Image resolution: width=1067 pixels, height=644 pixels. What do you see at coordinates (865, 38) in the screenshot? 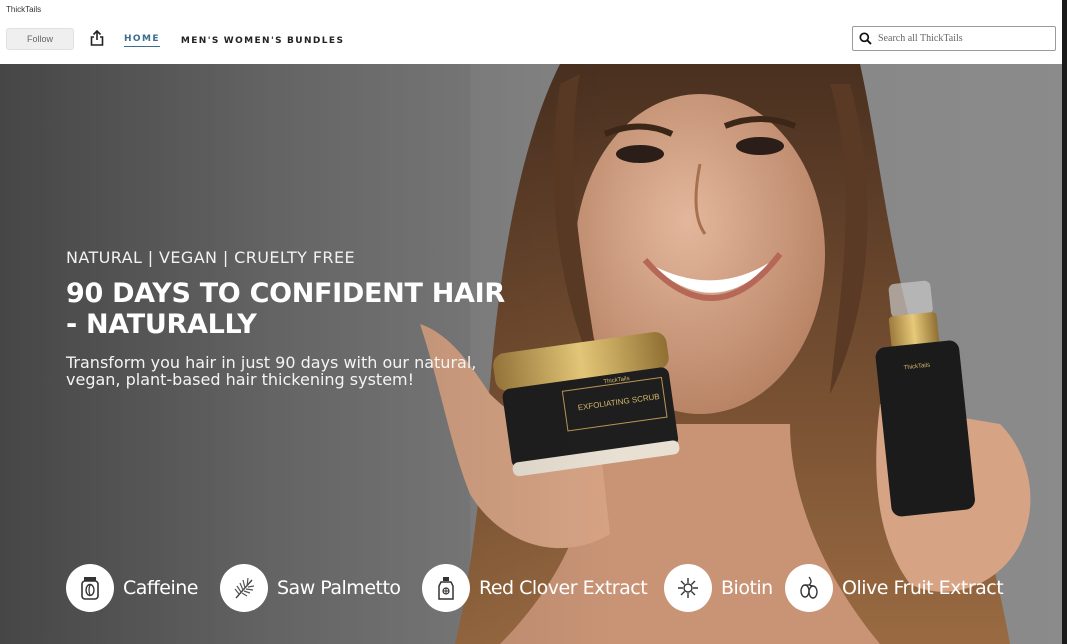
I see `search-icon` at bounding box center [865, 38].